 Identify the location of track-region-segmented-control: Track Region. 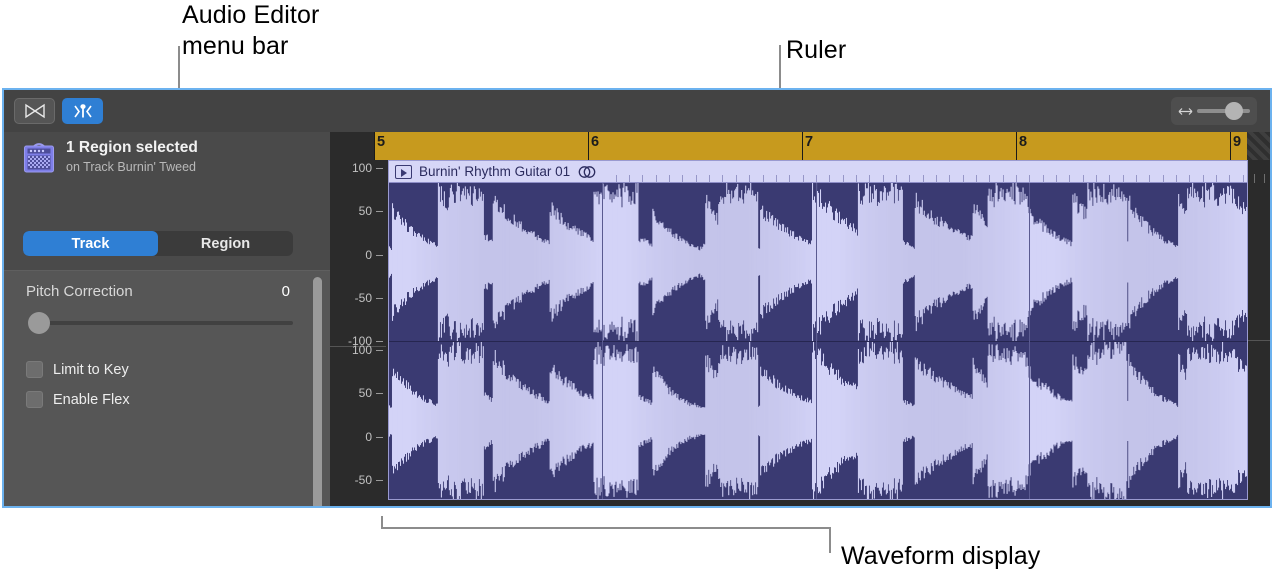
(158, 243).